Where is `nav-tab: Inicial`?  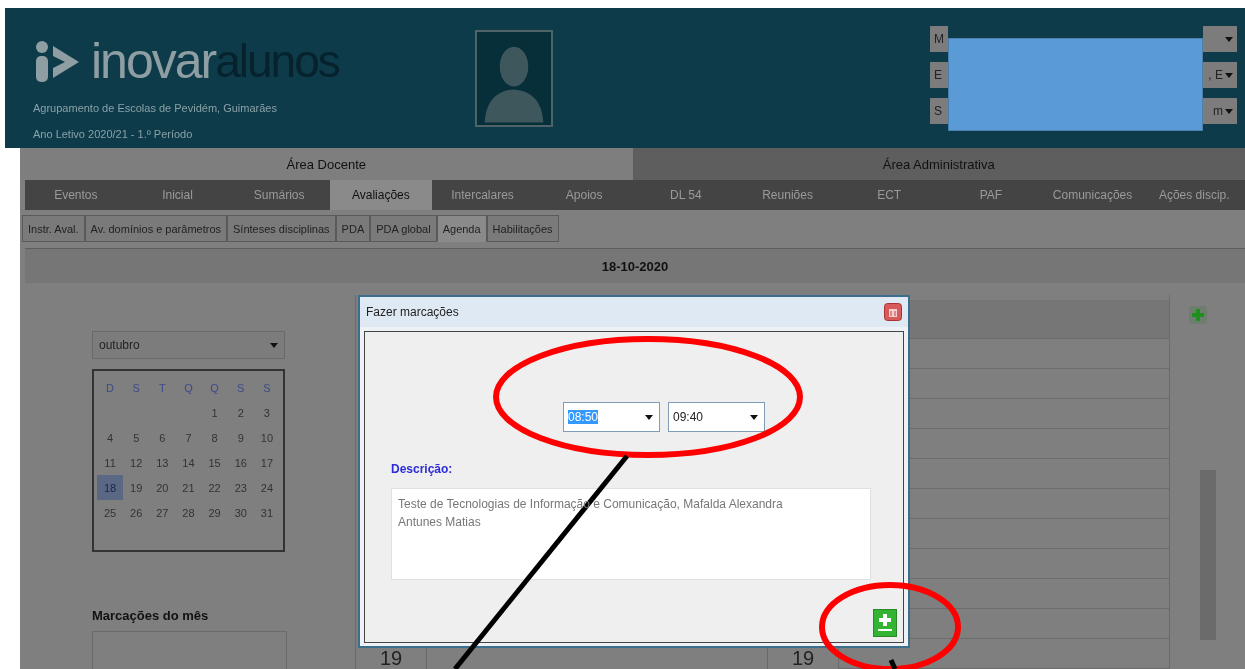 nav-tab: Inicial is located at coordinates (177, 195).